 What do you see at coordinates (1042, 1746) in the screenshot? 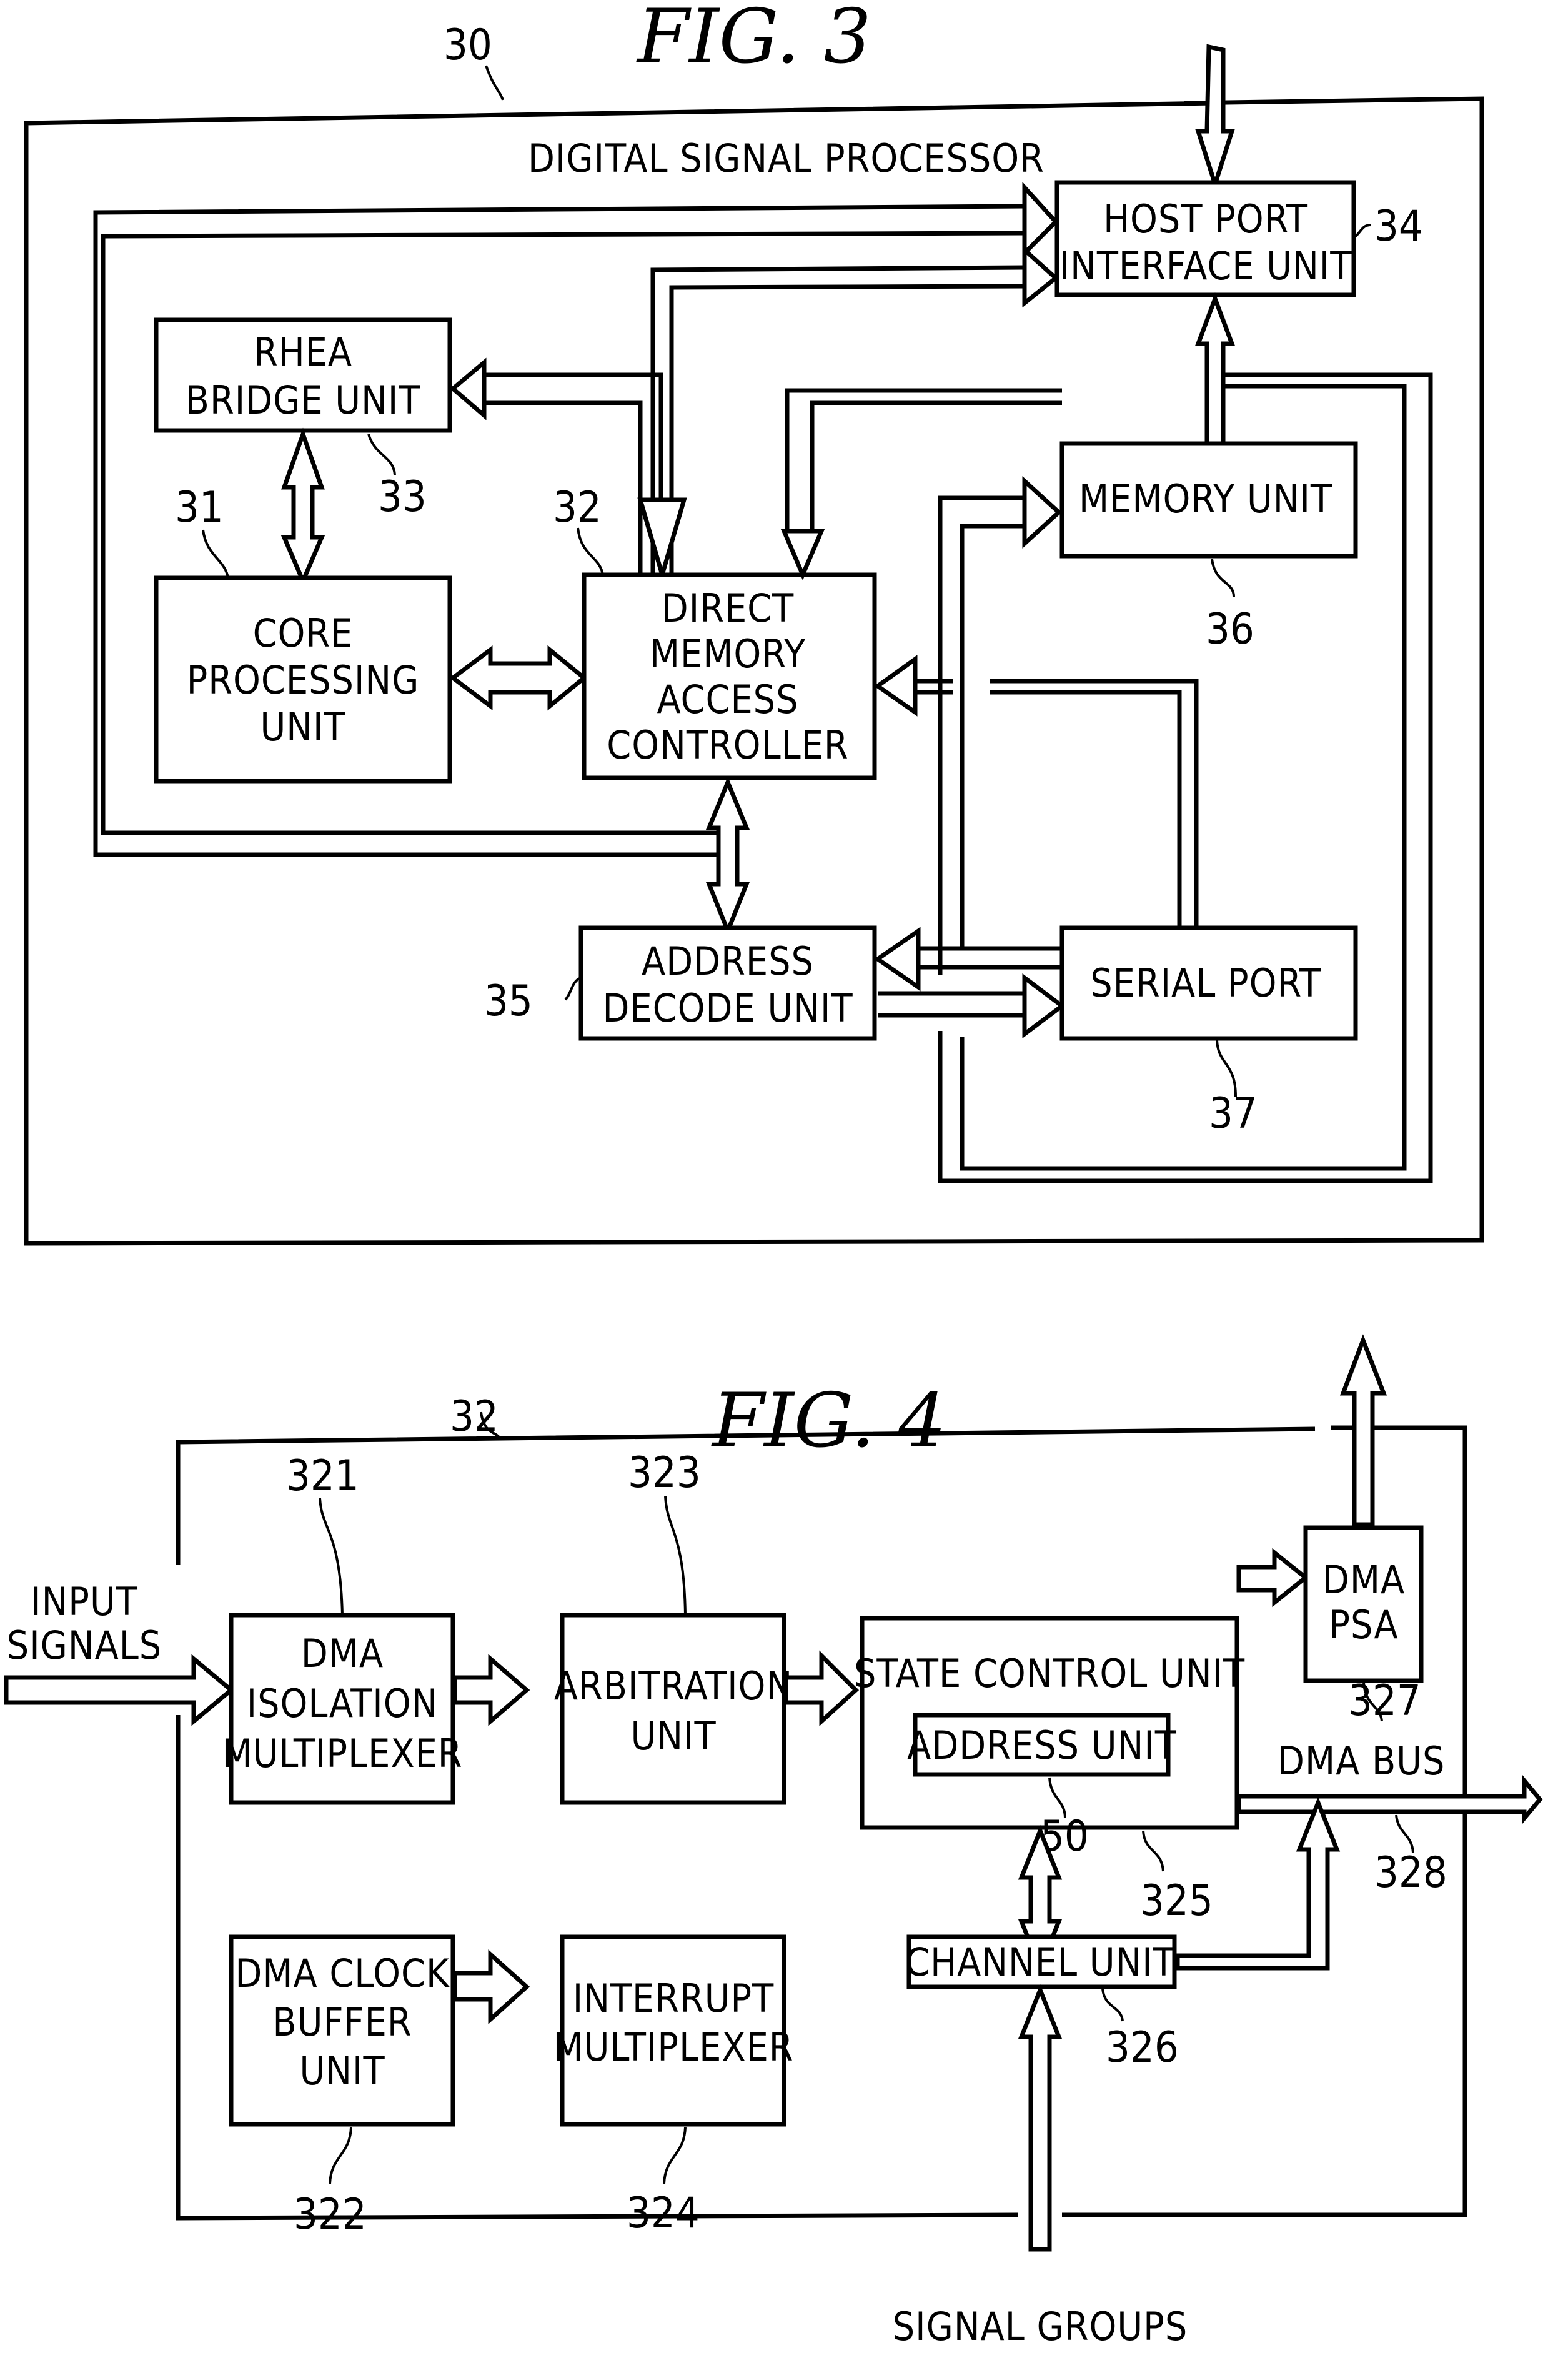
I see `address-unit-line-1: ADDRESS UNIT` at bounding box center [1042, 1746].